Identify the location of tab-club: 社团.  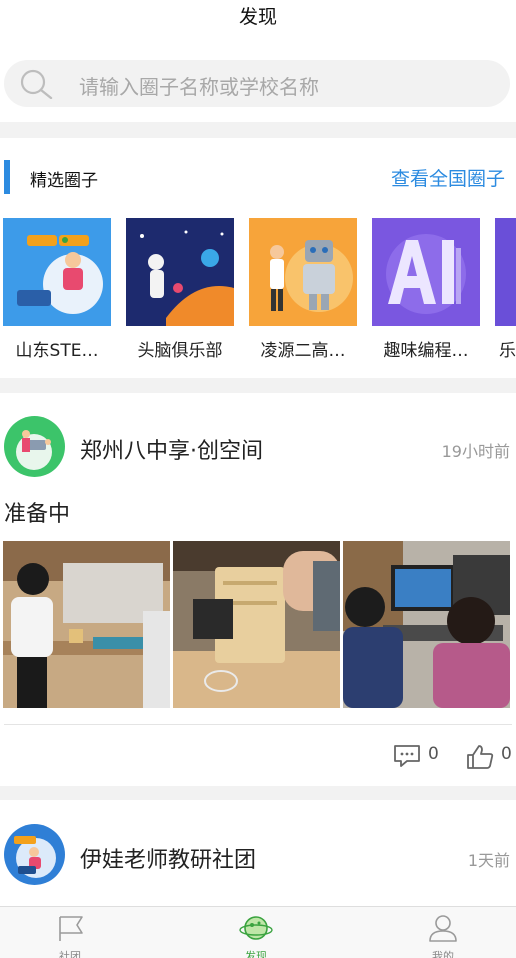
(70, 935).